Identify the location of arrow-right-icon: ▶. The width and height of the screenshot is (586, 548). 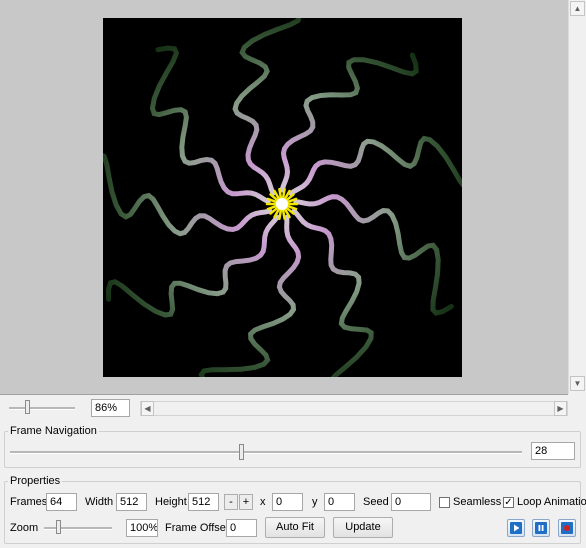
(560, 408).